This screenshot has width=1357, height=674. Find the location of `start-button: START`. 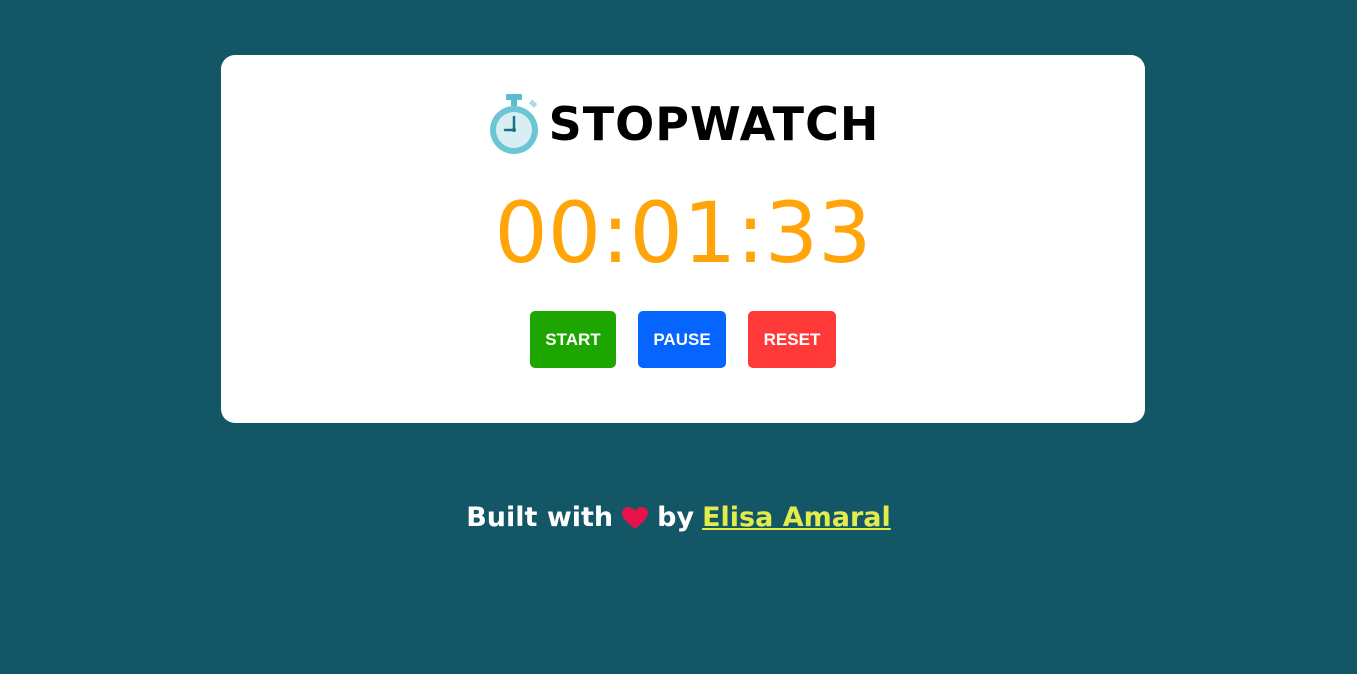

start-button: START is located at coordinates (573, 339).